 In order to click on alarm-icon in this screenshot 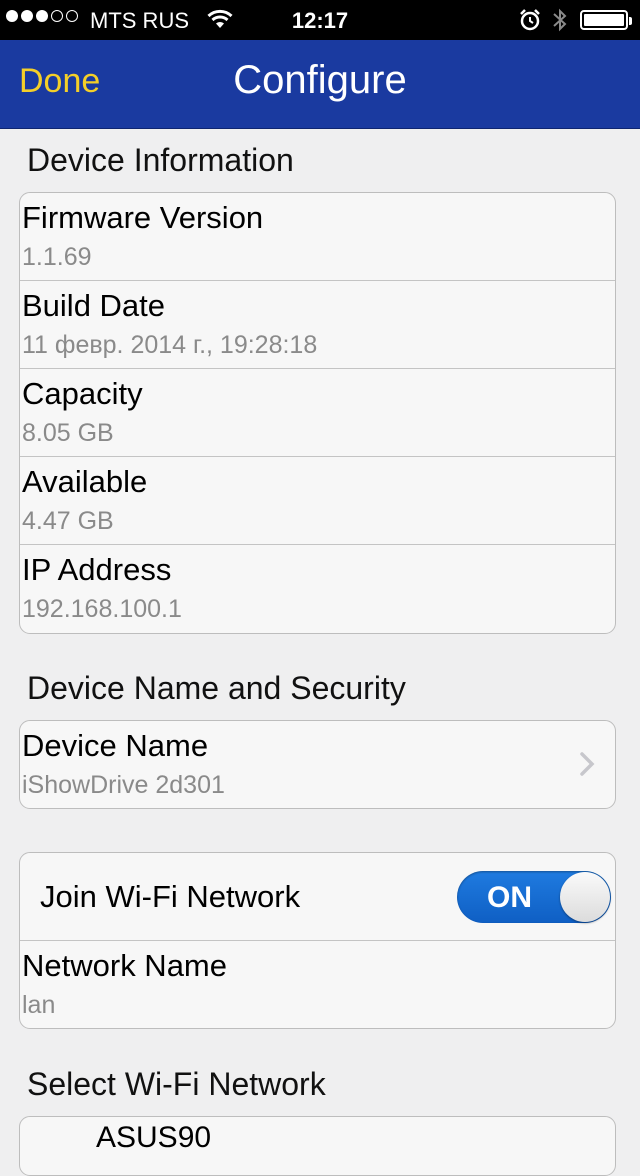, I will do `click(530, 23)`.